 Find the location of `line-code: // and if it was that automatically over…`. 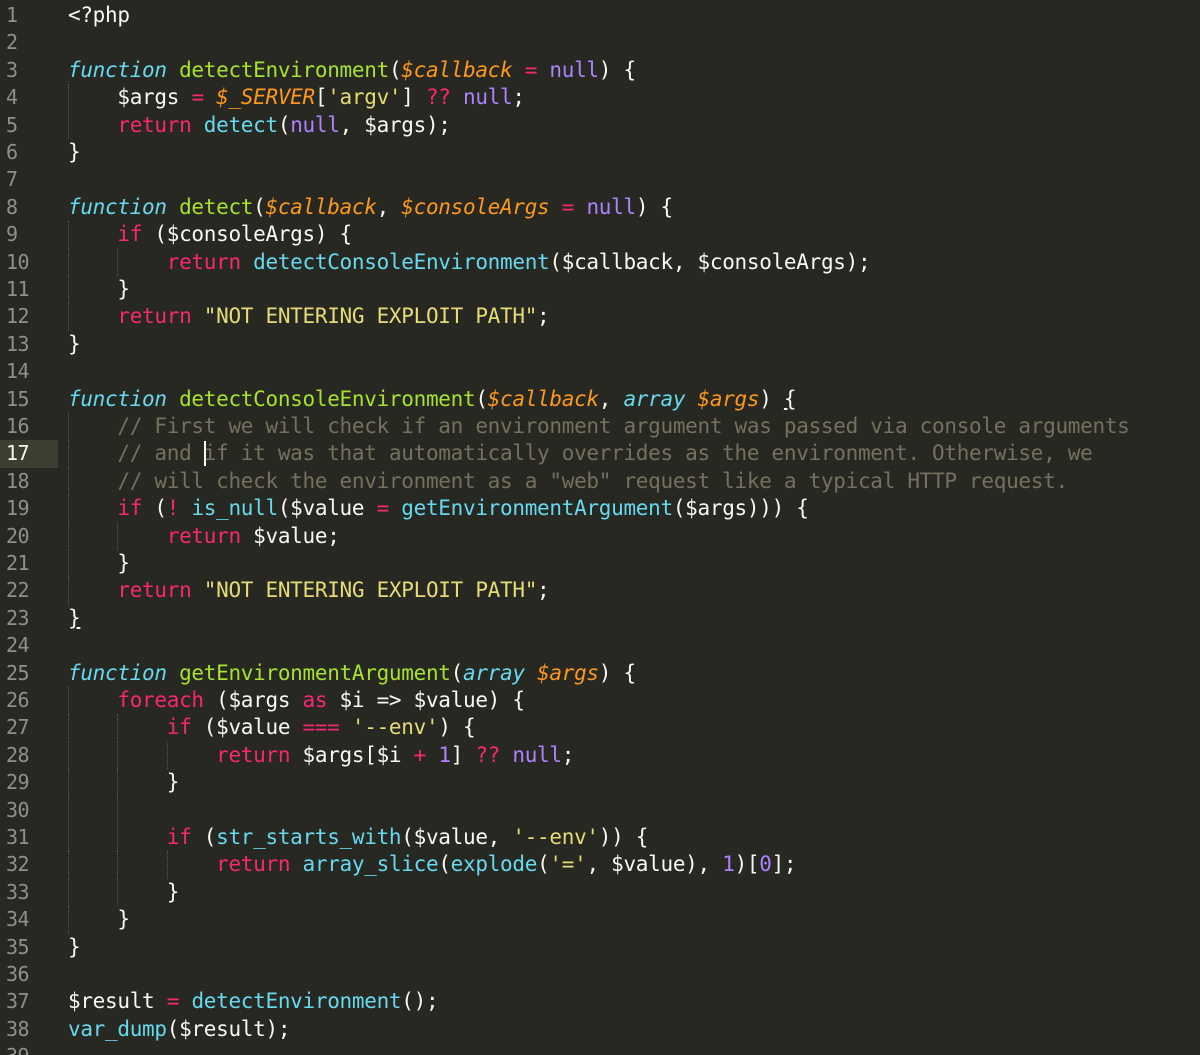

line-code: // and if it was that automatically over… is located at coordinates (580, 453).